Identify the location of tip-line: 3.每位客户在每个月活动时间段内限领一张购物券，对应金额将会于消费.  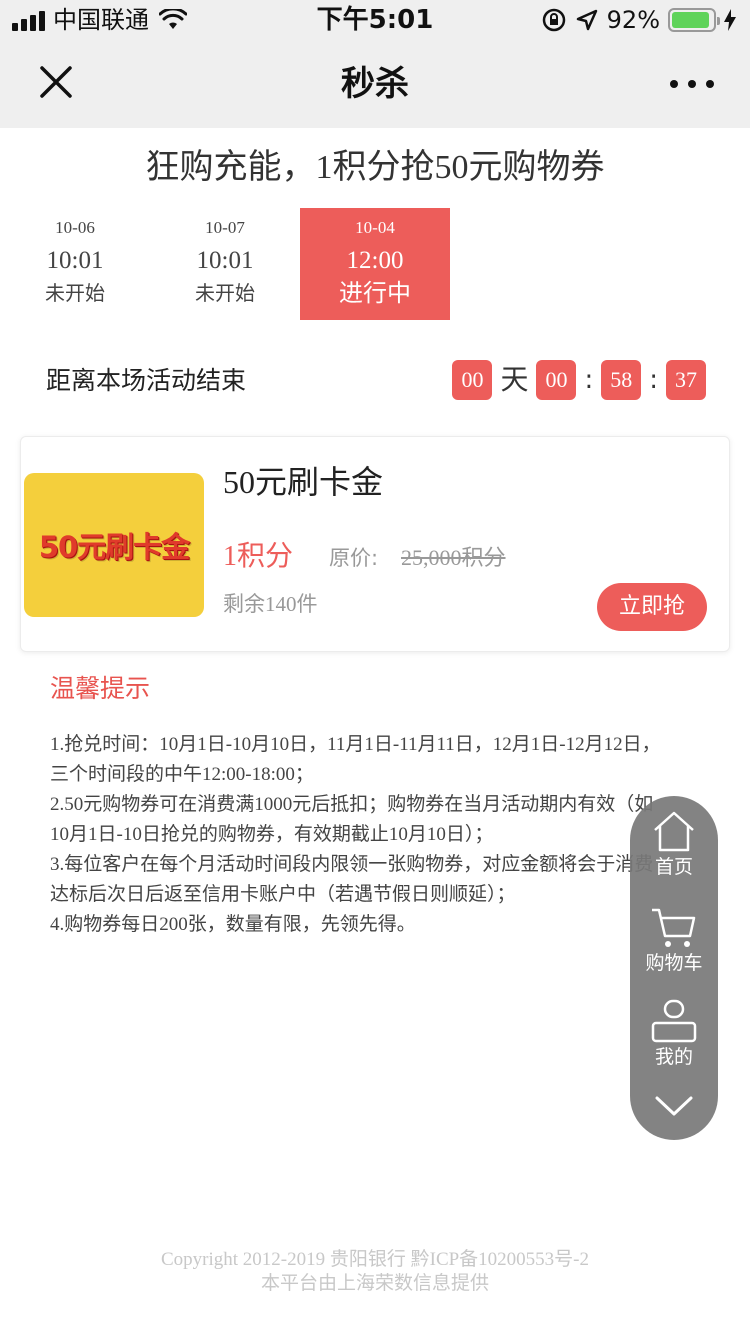
(352, 864).